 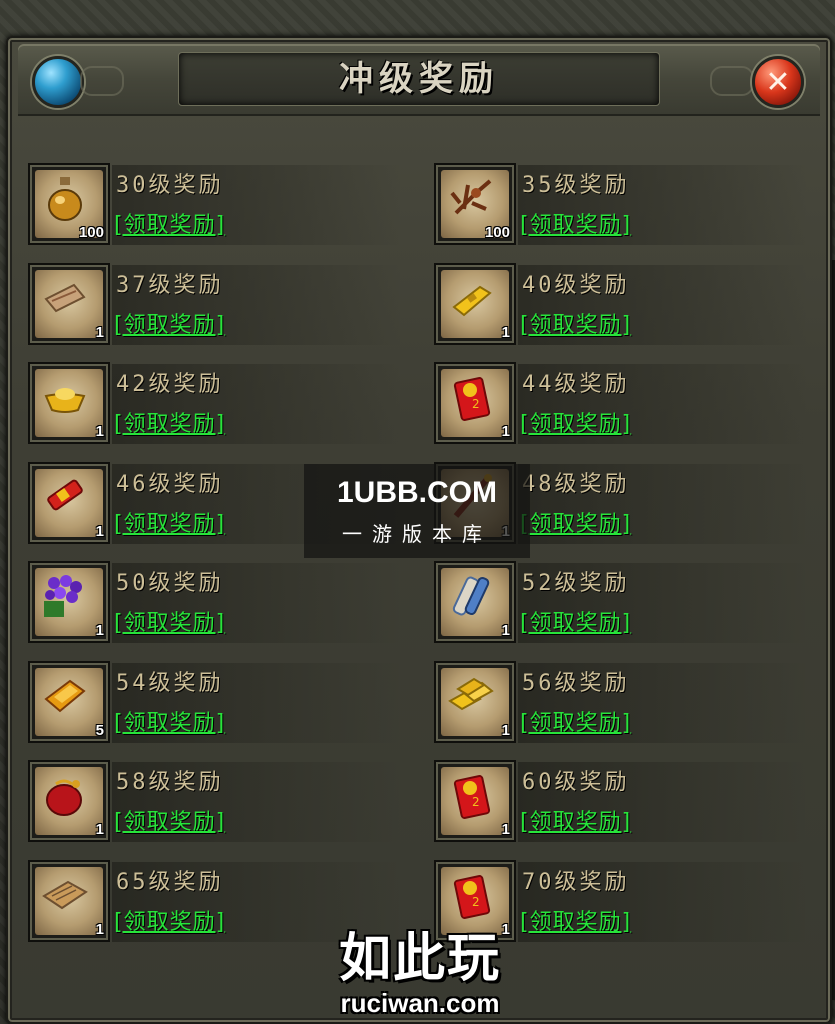 I want to click on reward-row: 100 35级奖励 [领取奖励], so click(x=621, y=204).